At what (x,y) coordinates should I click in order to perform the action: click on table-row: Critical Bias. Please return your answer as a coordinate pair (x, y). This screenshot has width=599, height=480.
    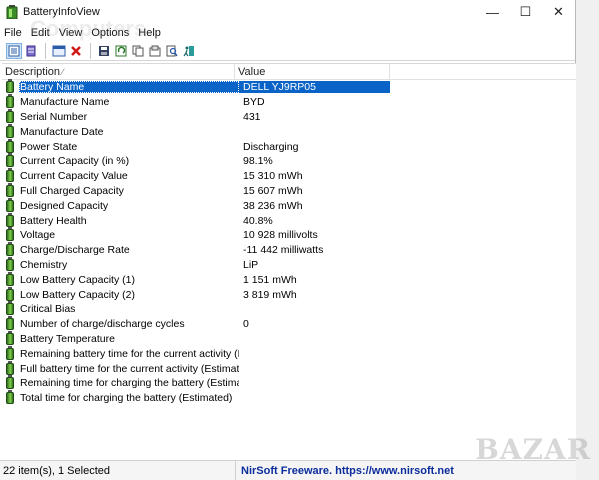
    Looking at the image, I should click on (289, 309).